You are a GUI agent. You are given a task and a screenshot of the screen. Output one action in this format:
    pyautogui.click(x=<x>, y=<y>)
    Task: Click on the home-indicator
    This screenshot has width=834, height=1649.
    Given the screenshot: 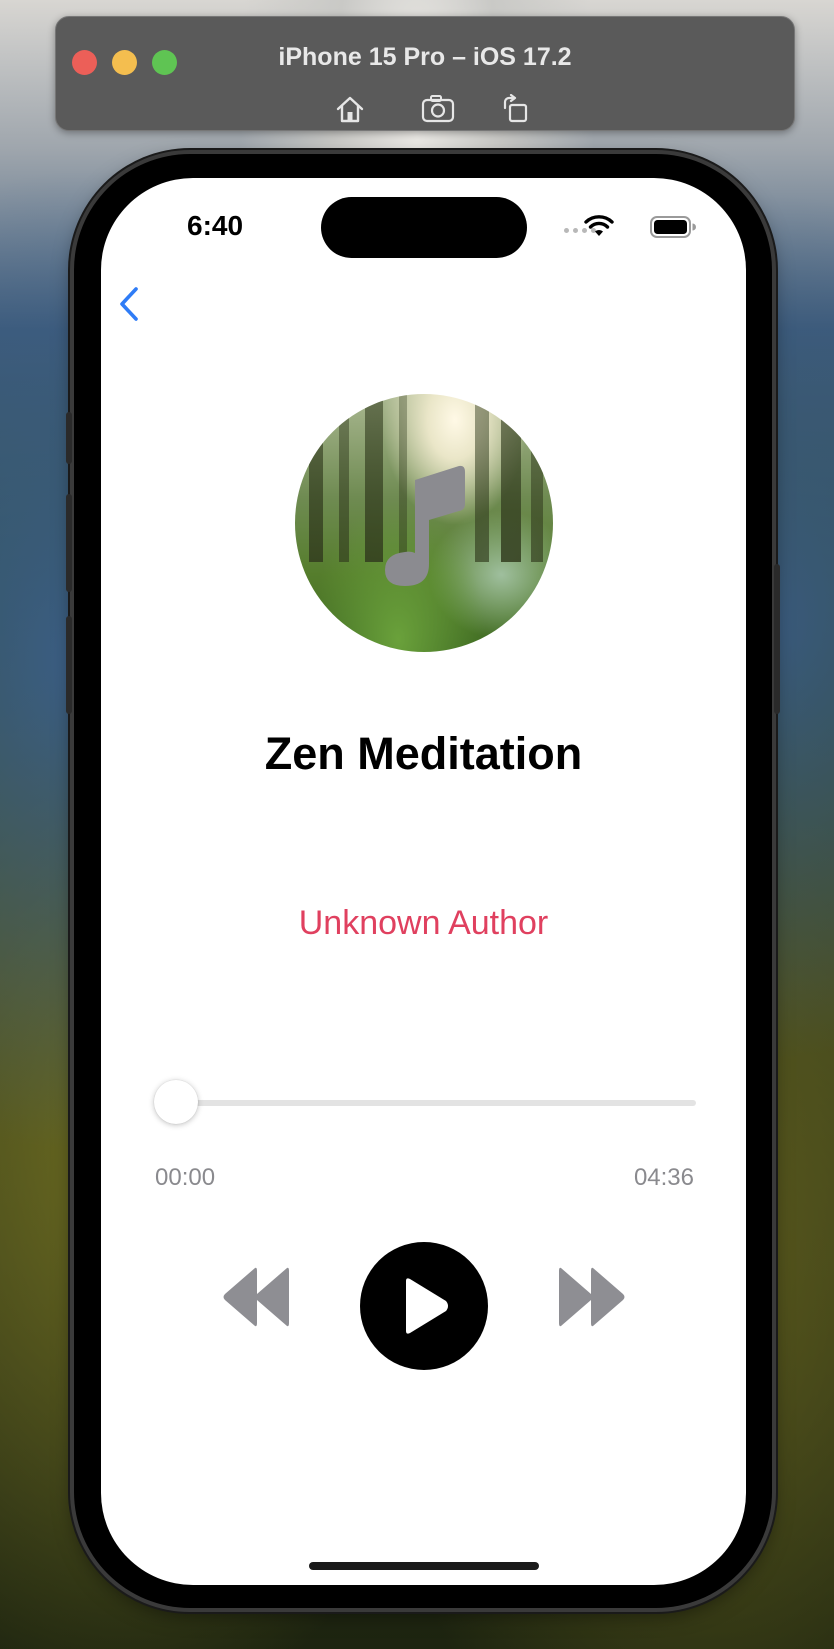 What is the action you would take?
    pyautogui.click(x=424, y=1566)
    